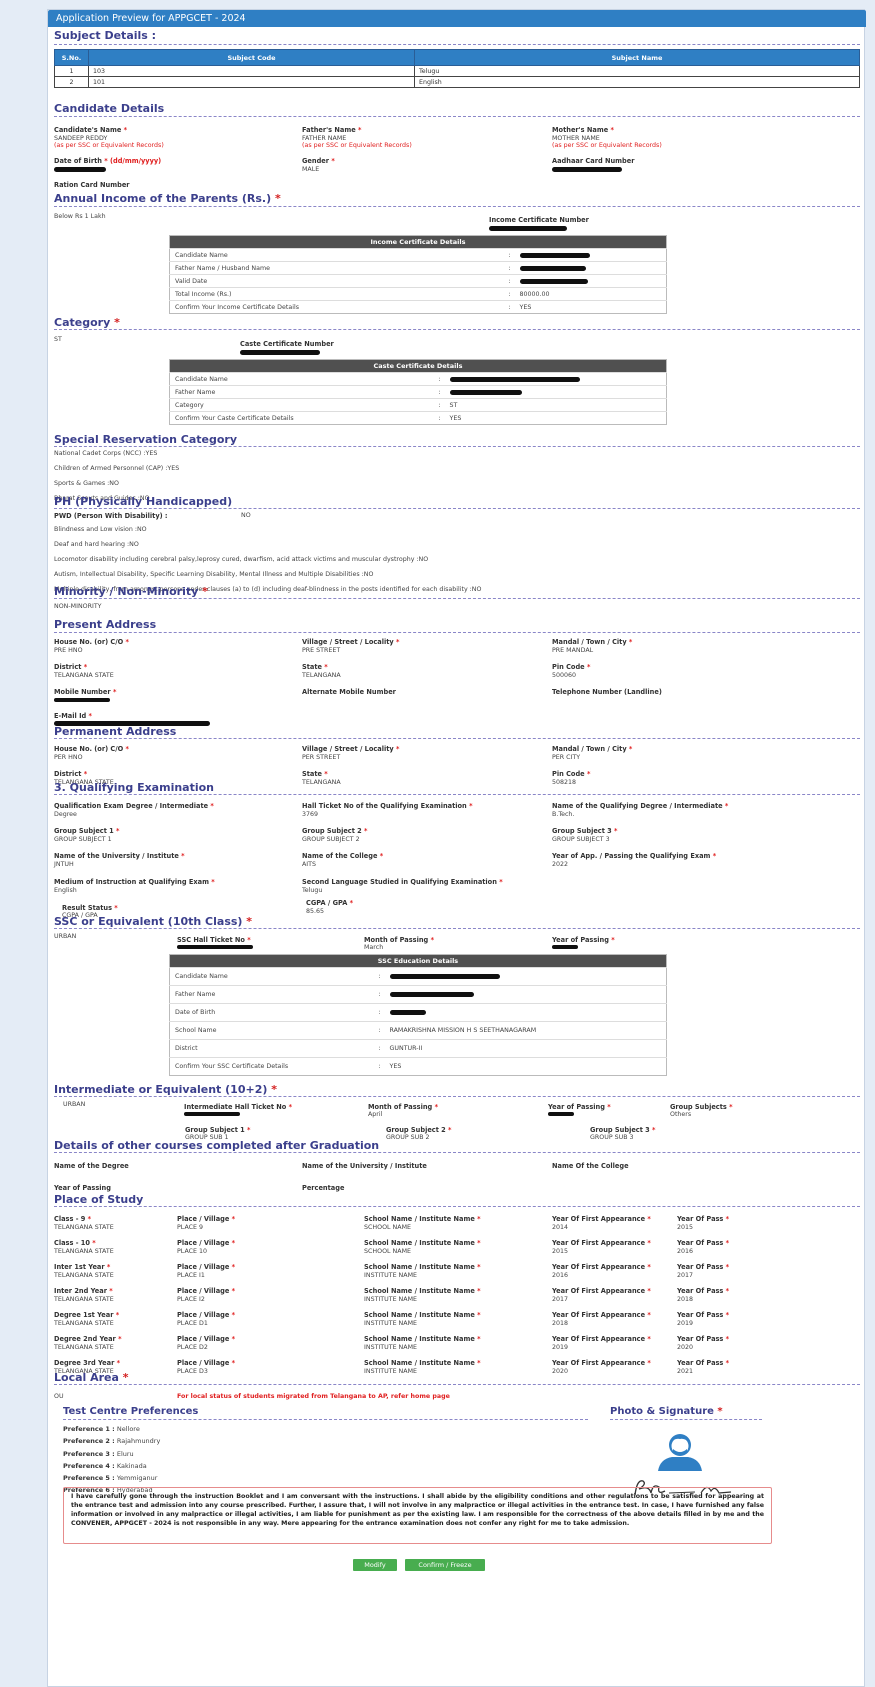 The image size is (875, 1687). Describe the element at coordinates (563, 814) in the screenshot. I see `q-name-value: B.Tech.` at that location.